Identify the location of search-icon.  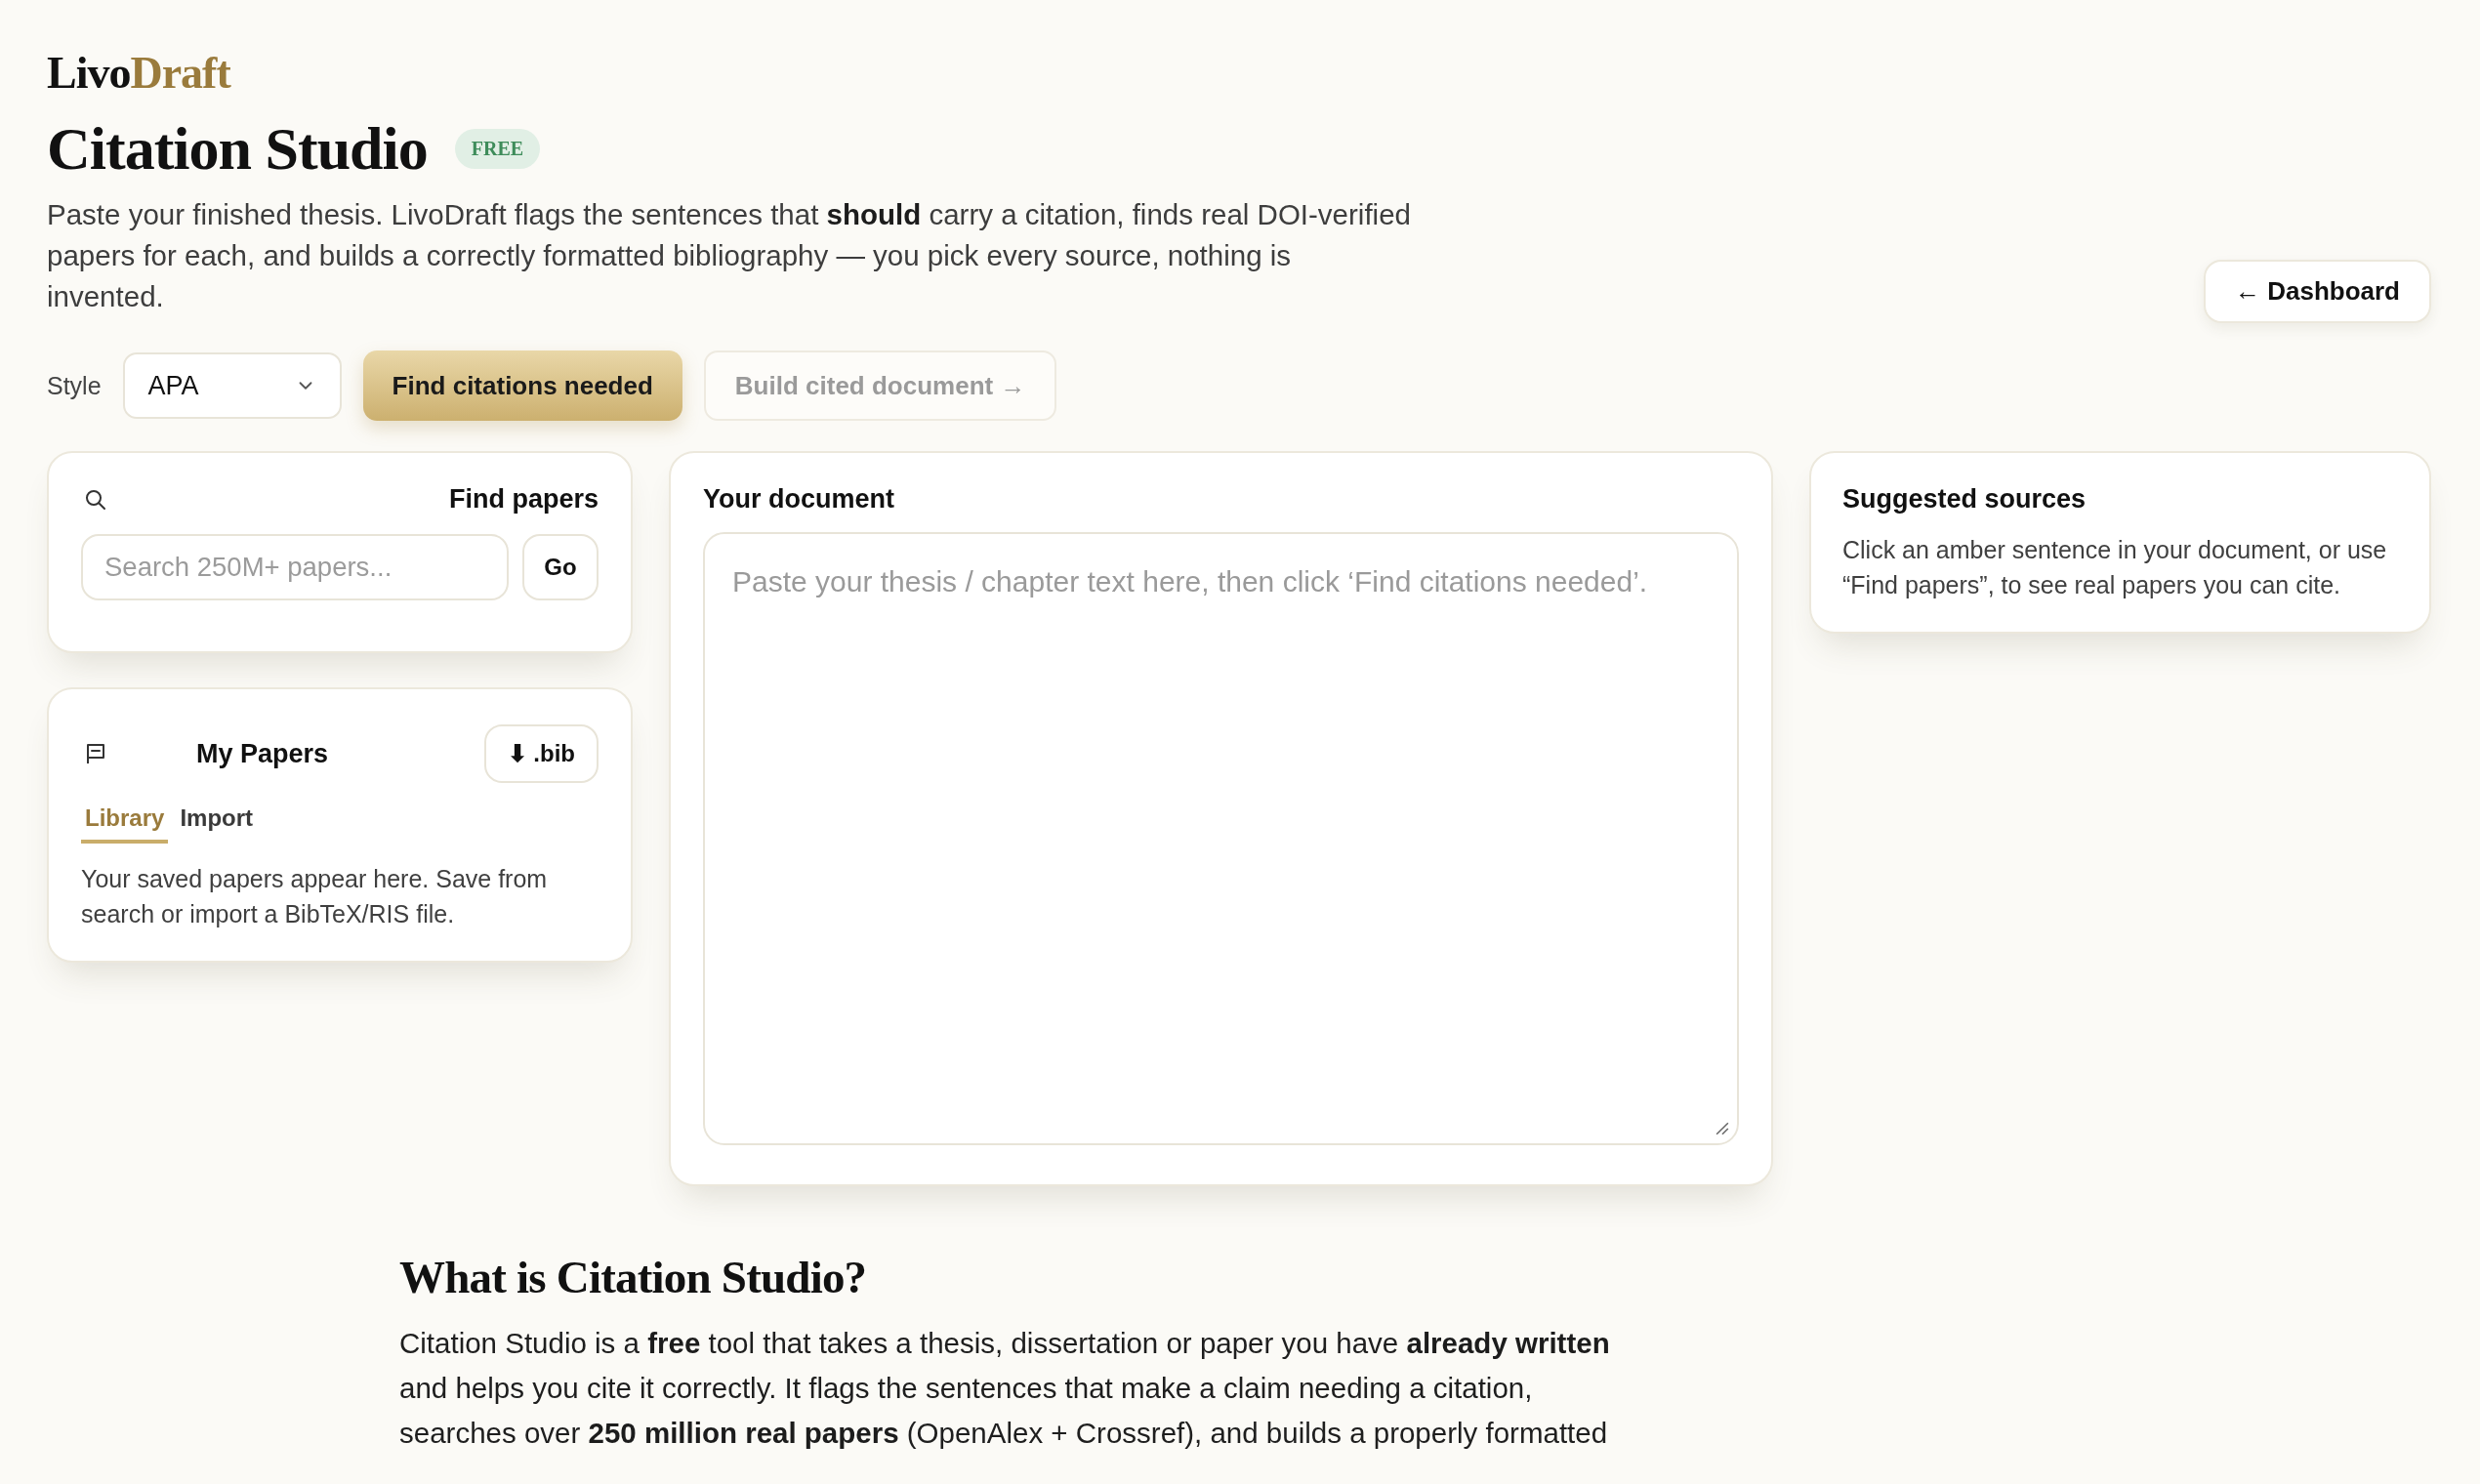
(95, 500).